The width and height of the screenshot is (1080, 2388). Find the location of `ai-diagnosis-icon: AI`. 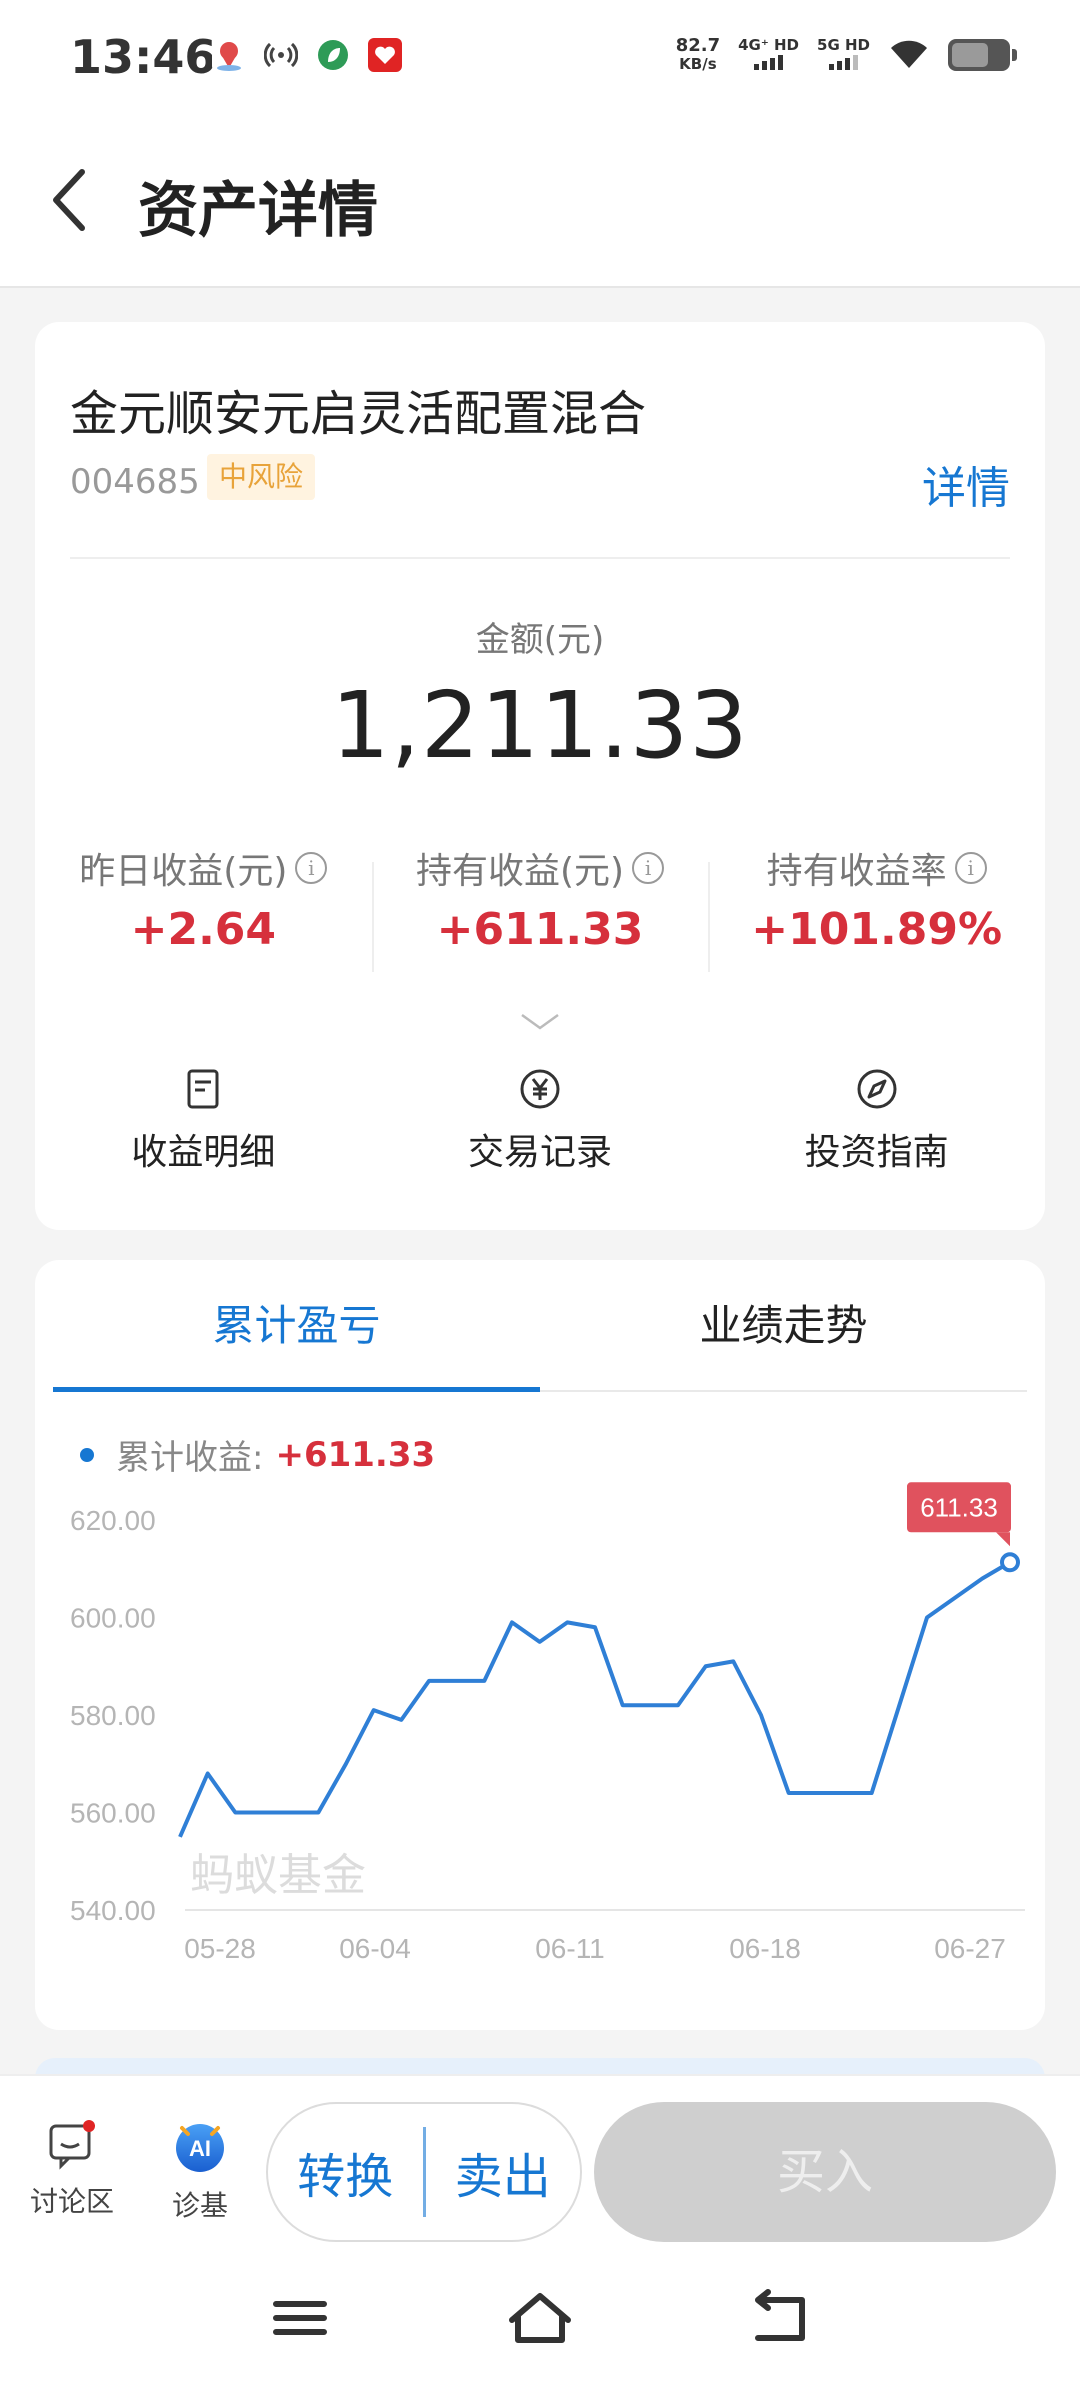

ai-diagnosis-icon: AI is located at coordinates (200, 2148).